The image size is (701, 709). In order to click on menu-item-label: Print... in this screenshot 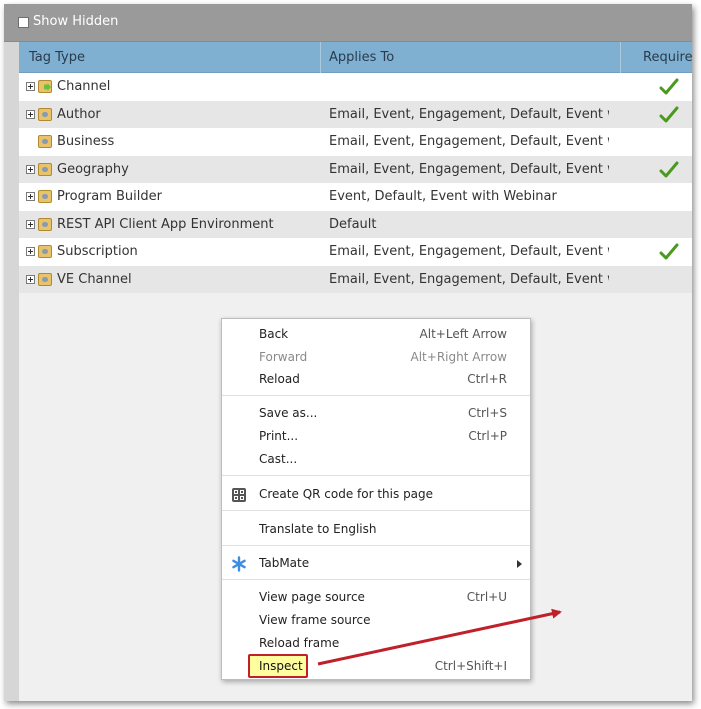, I will do `click(279, 436)`.